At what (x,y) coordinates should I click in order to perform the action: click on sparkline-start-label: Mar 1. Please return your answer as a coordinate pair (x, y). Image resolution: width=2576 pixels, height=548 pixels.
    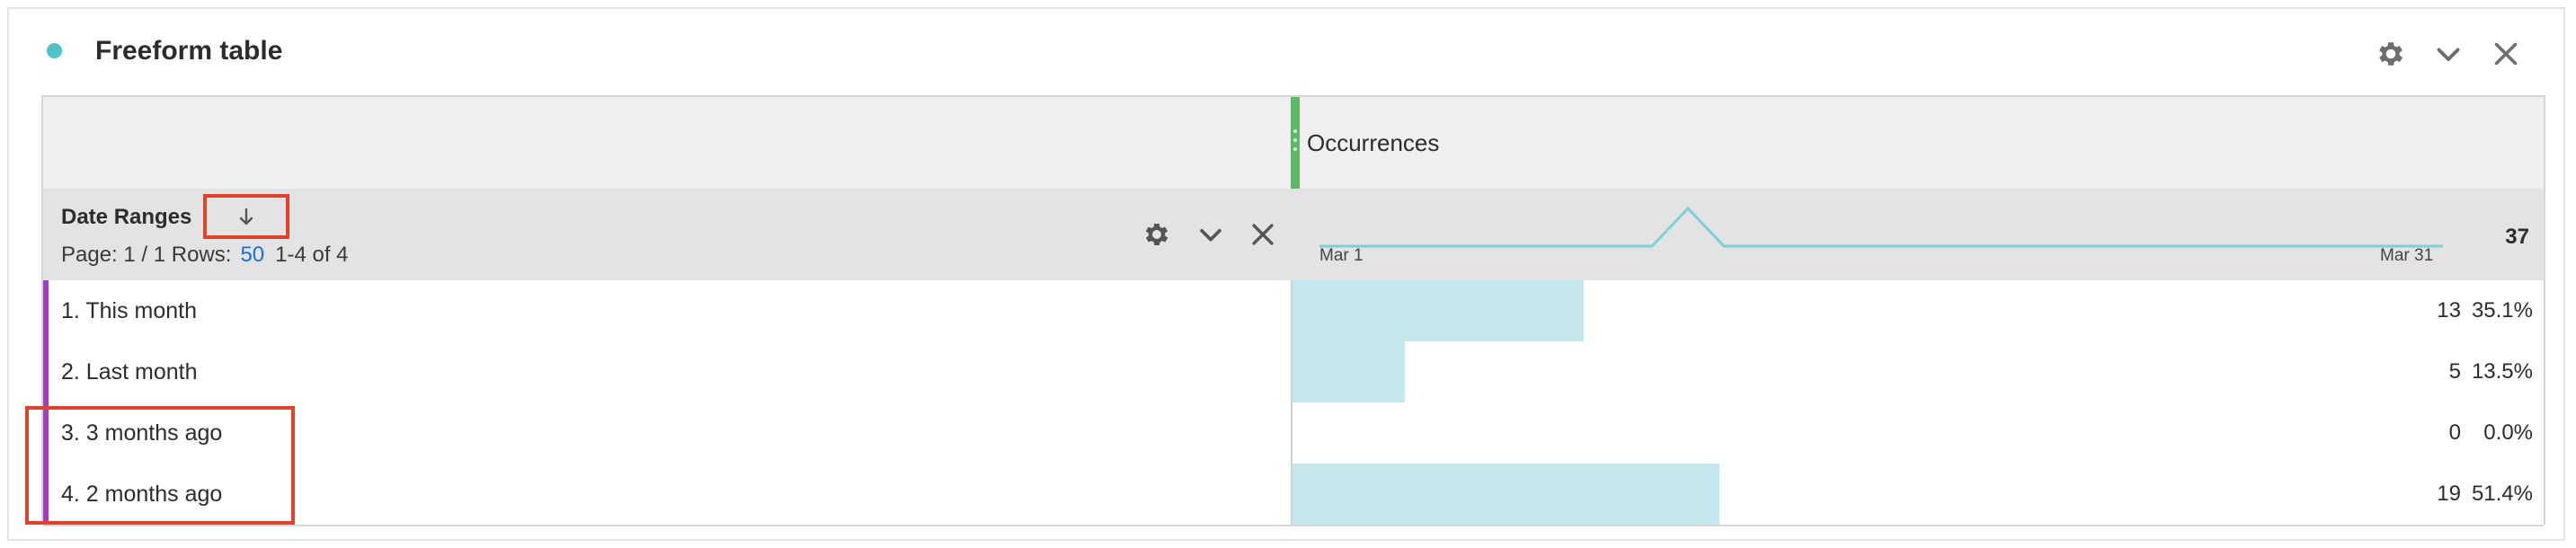
    Looking at the image, I should click on (1341, 255).